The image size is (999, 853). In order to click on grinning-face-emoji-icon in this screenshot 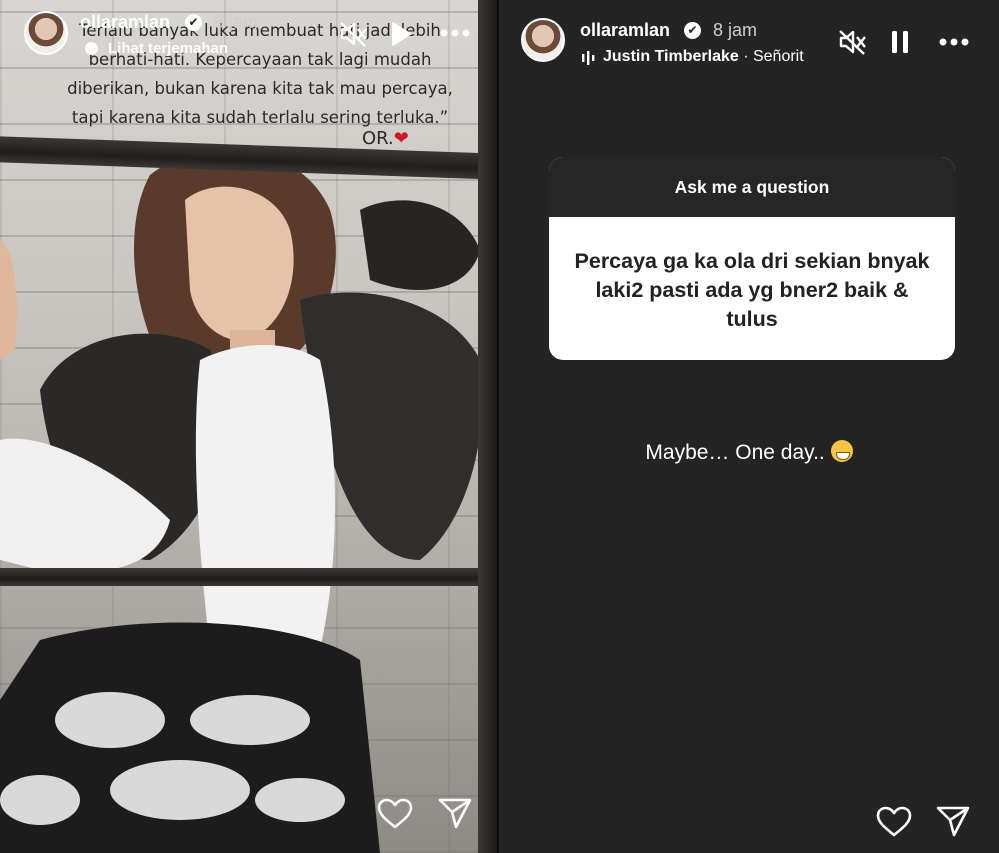, I will do `click(841, 451)`.